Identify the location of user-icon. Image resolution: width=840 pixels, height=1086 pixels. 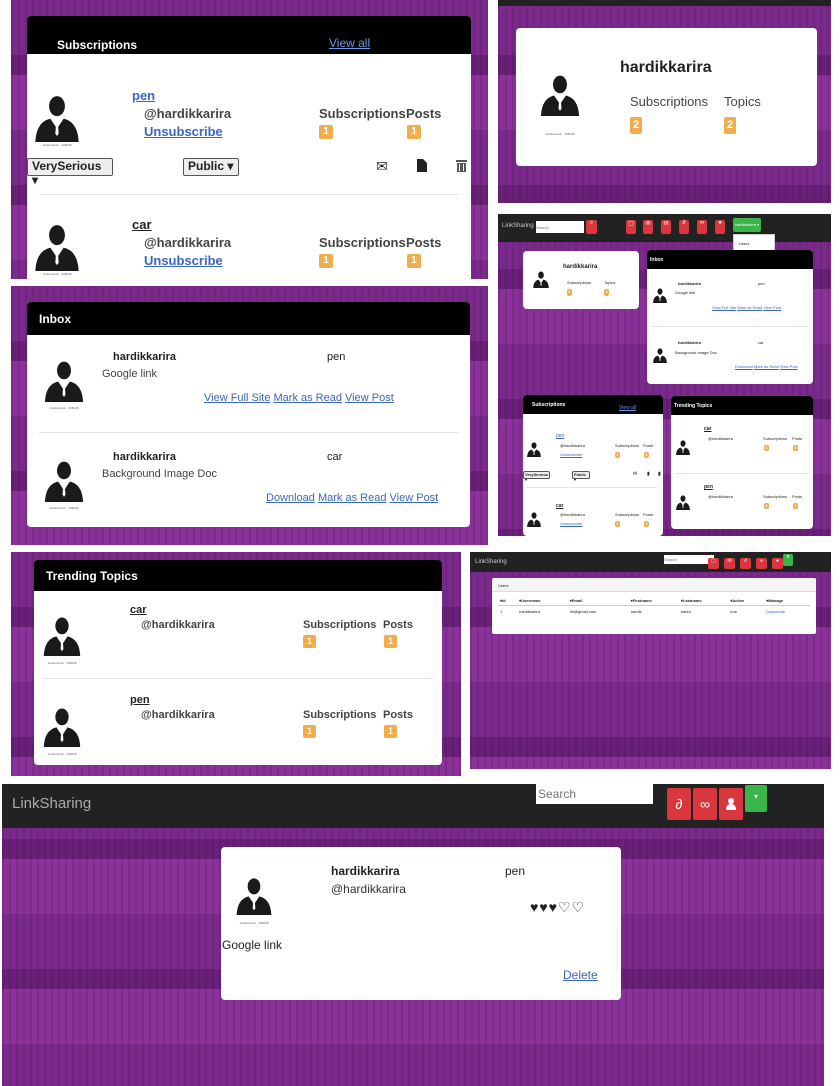
(731, 804).